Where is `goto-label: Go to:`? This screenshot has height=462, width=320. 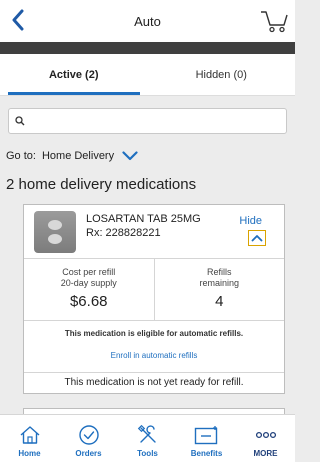 goto-label: Go to: is located at coordinates (21, 156).